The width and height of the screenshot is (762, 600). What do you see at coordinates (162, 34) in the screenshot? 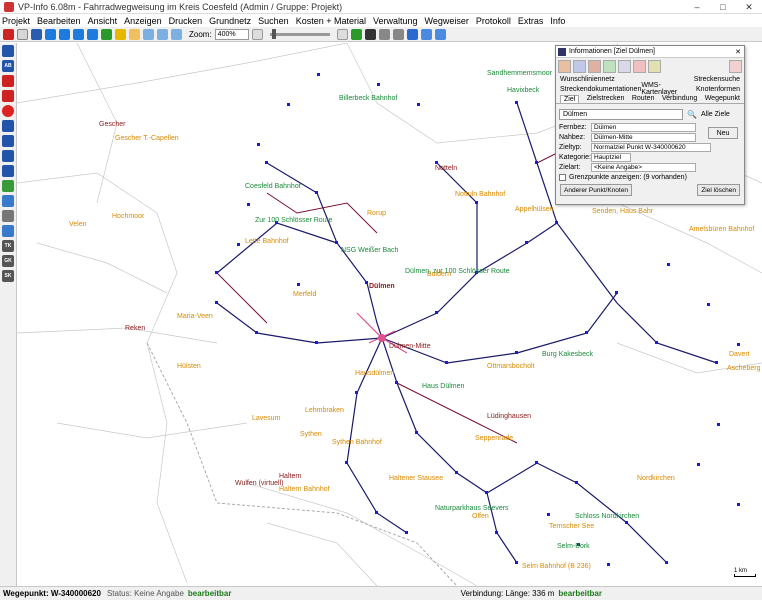
I see `zoom-out-icon` at bounding box center [162, 34].